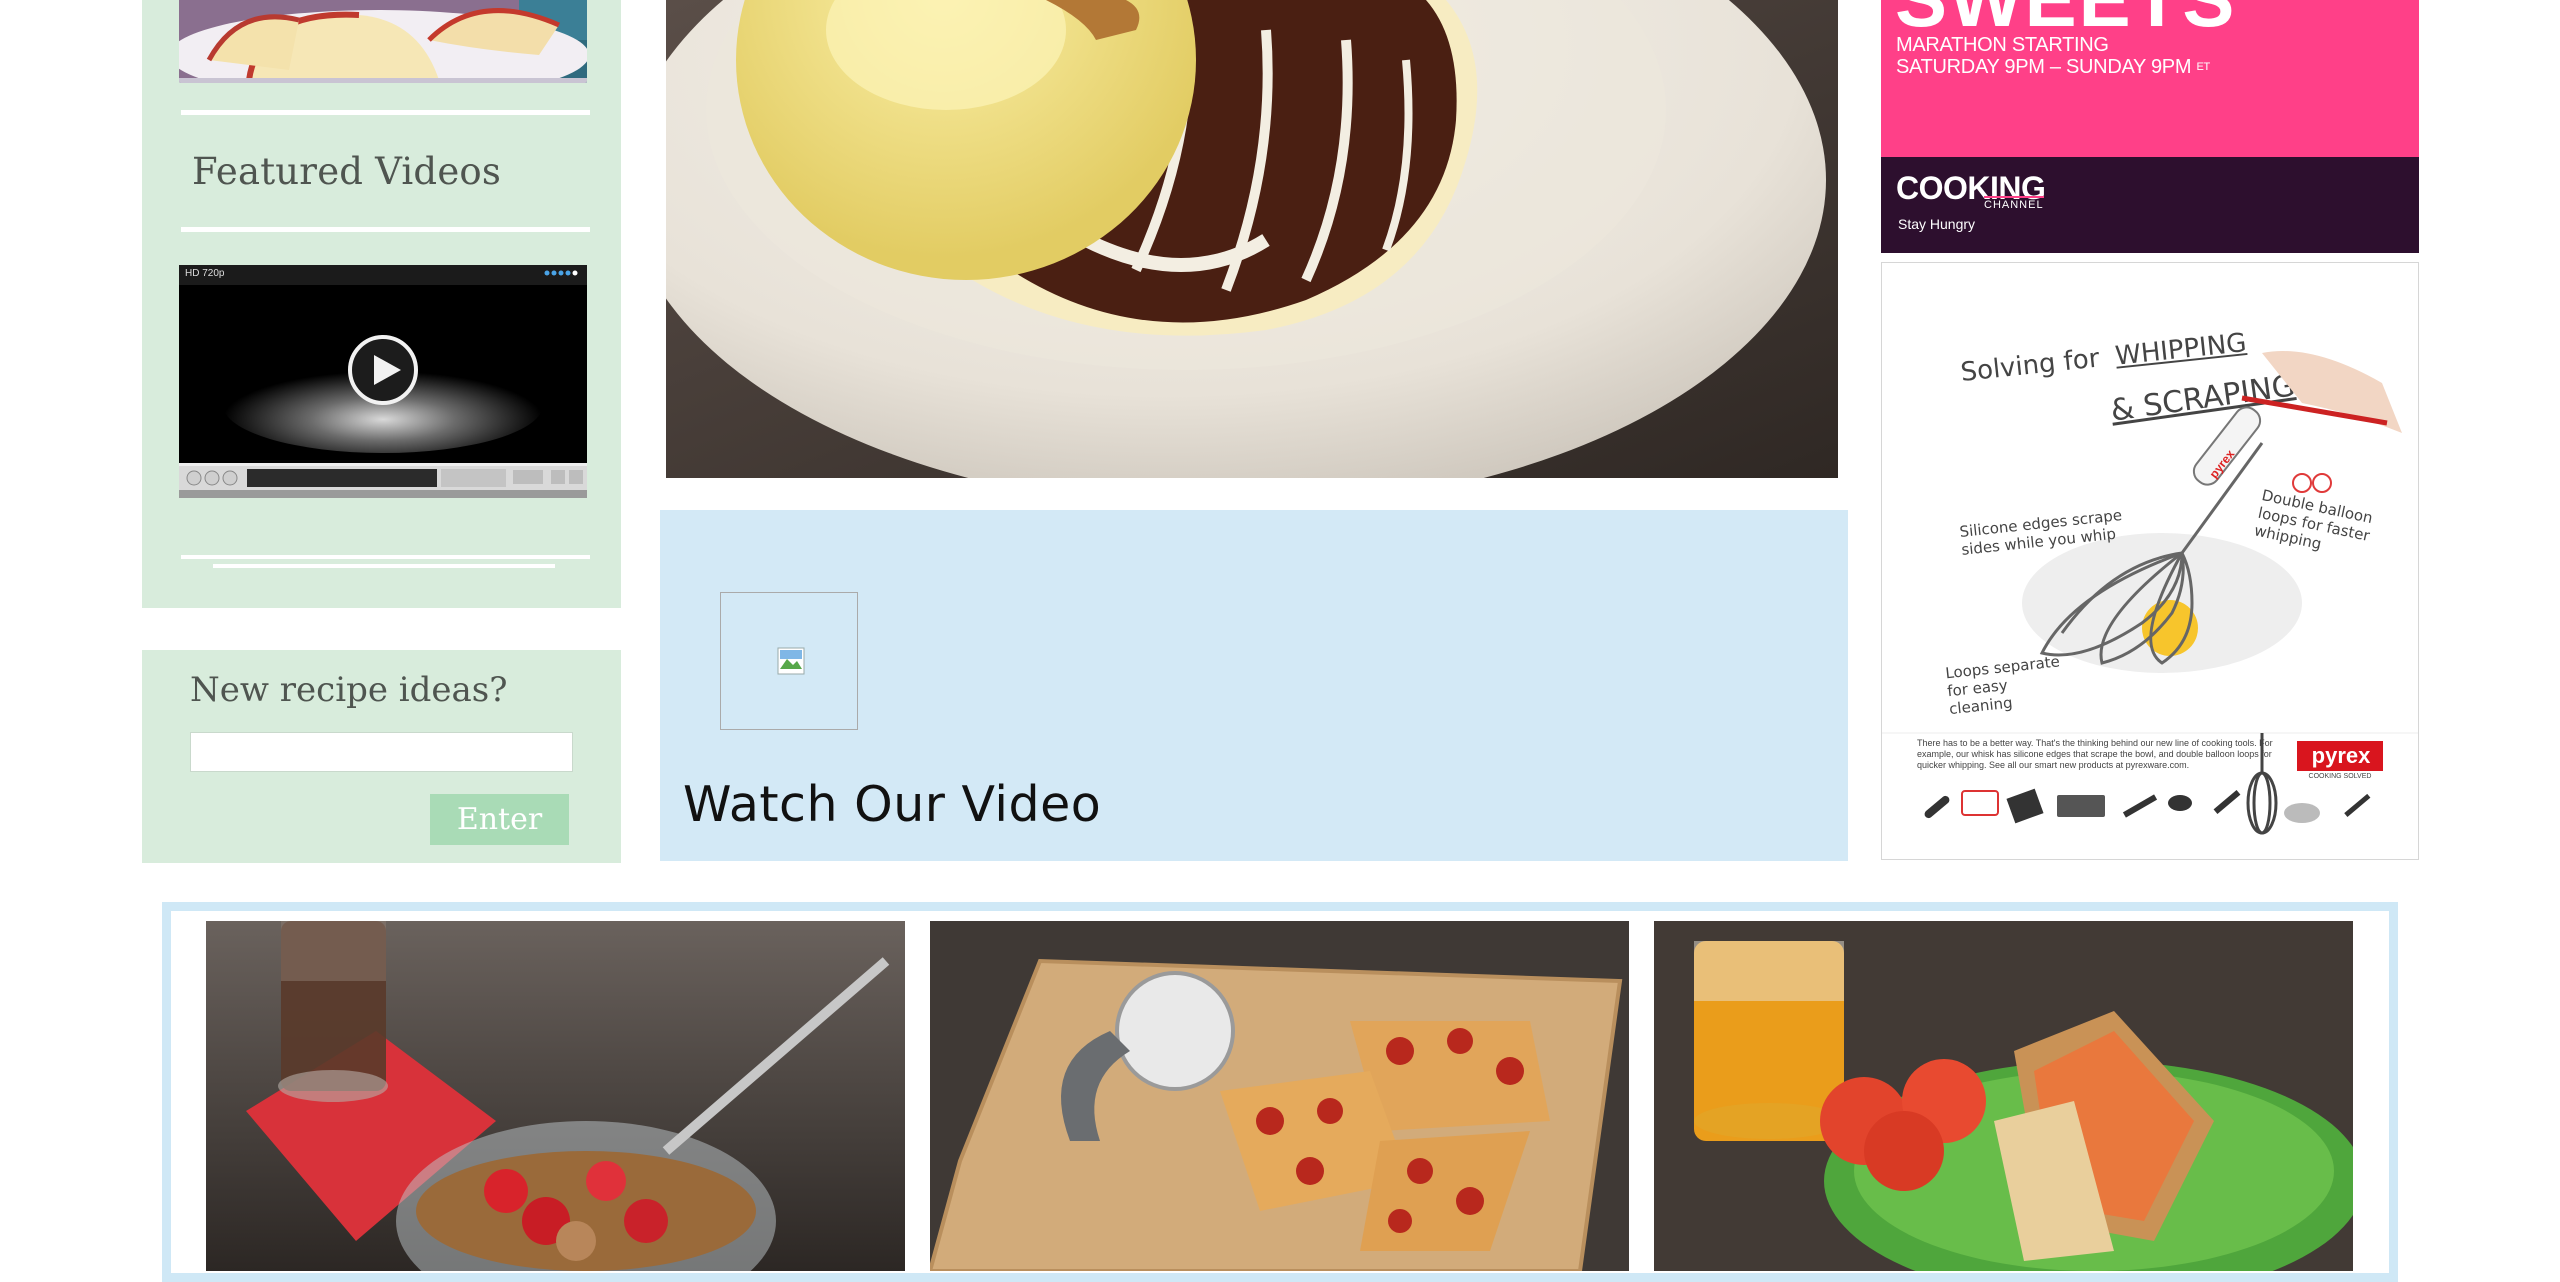 The width and height of the screenshot is (2560, 1282). Describe the element at coordinates (555, 1096) in the screenshot. I see `recipe-photo-cereal` at that location.